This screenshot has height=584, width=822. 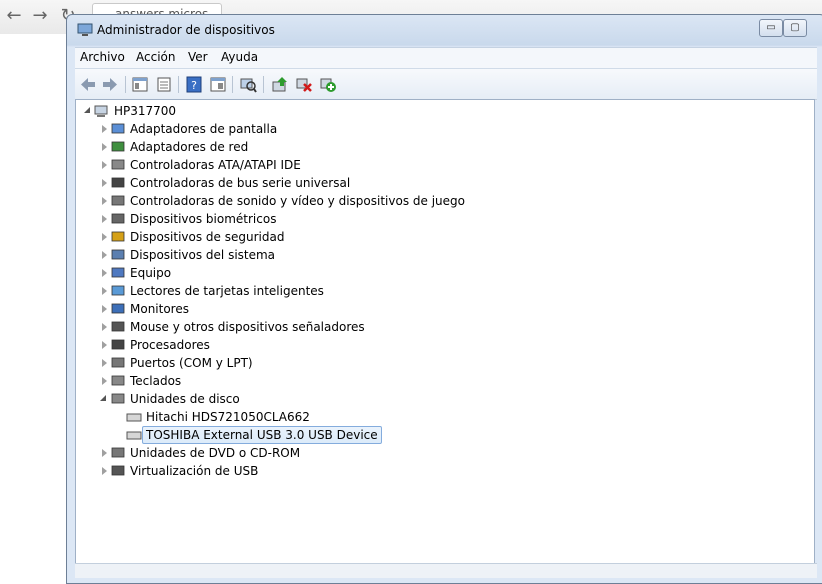 What do you see at coordinates (262, 435) in the screenshot?
I see `tree-device-label: TOSHIBA External USB 3.0 USB Device` at bounding box center [262, 435].